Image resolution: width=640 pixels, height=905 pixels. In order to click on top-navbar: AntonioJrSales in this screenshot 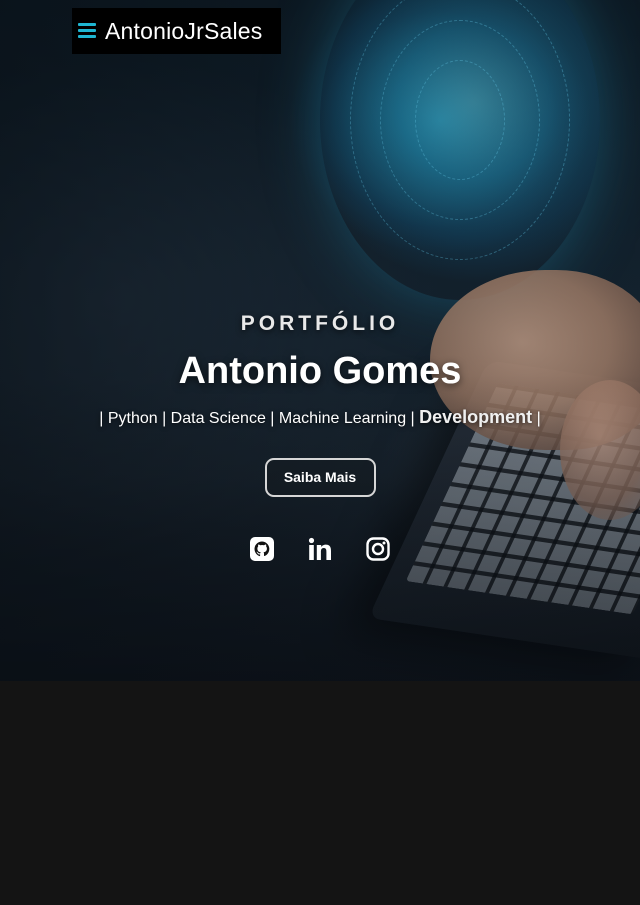, I will do `click(176, 31)`.